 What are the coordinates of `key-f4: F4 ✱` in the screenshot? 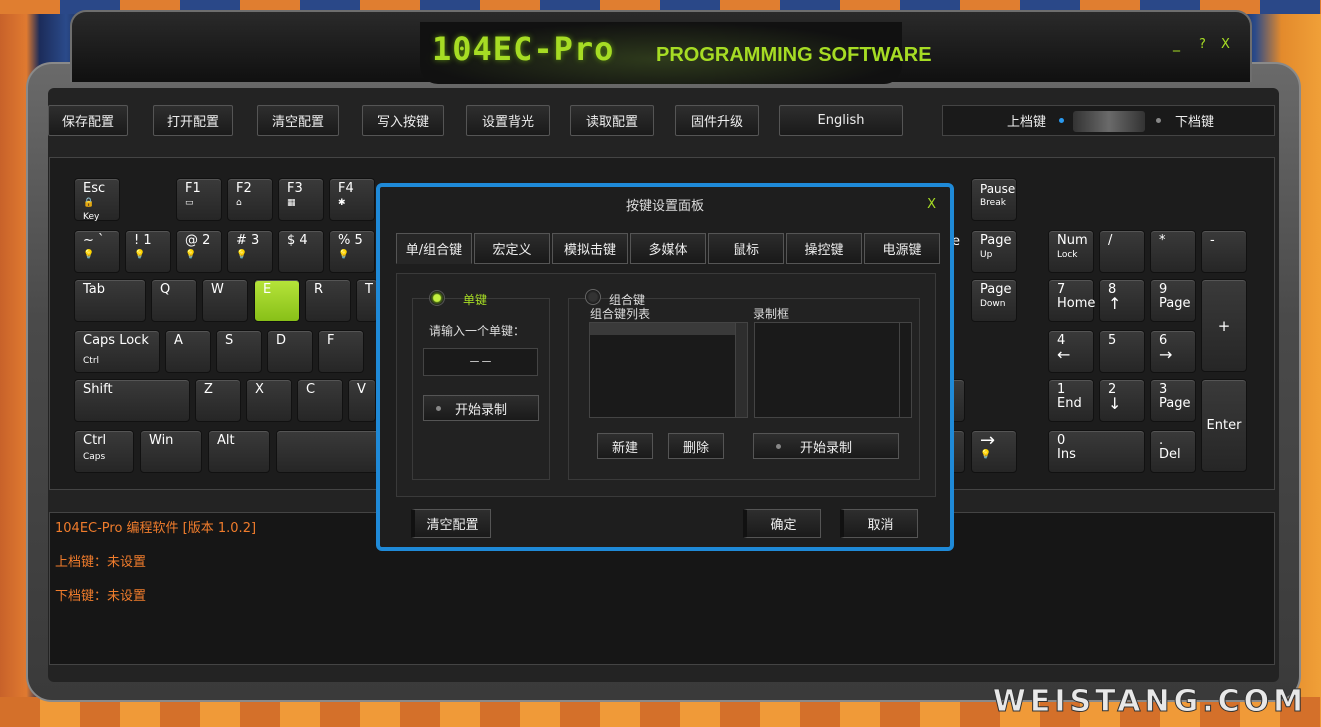 It's located at (352, 199).